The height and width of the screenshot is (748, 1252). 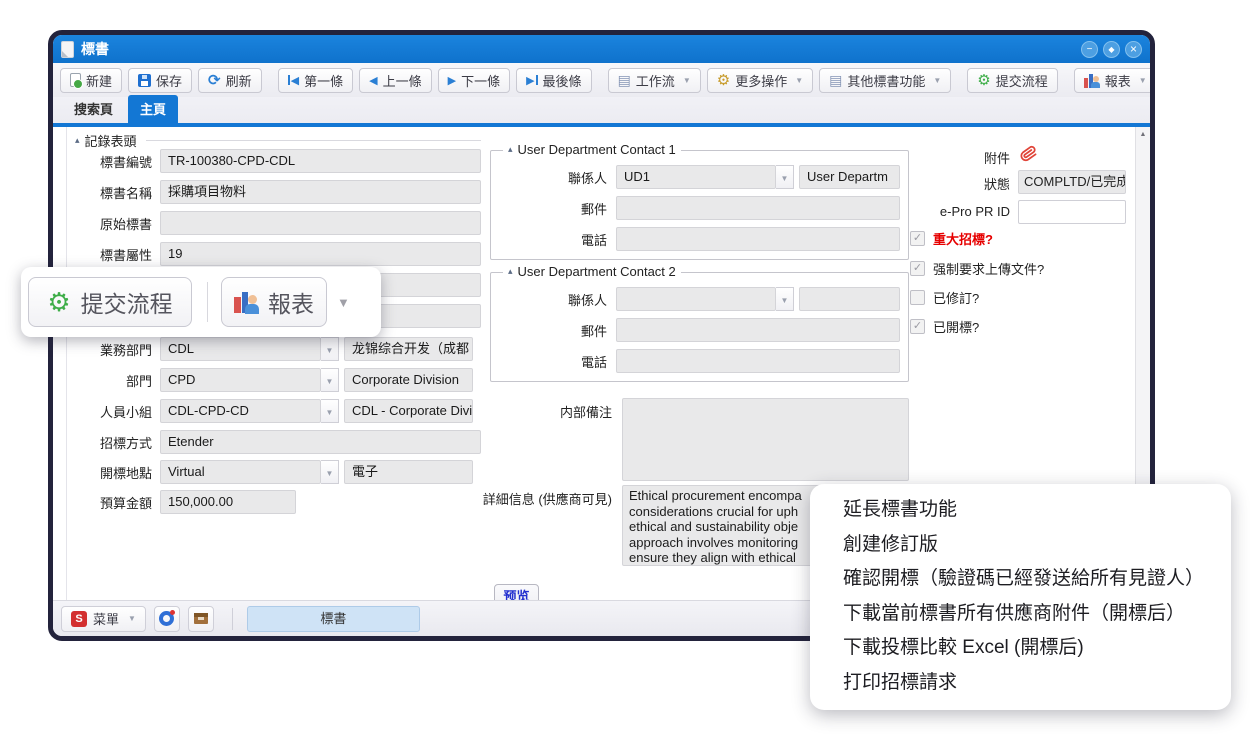 What do you see at coordinates (554, 80) in the screenshot?
I see `last-record-button: ▶ 最後條` at bounding box center [554, 80].